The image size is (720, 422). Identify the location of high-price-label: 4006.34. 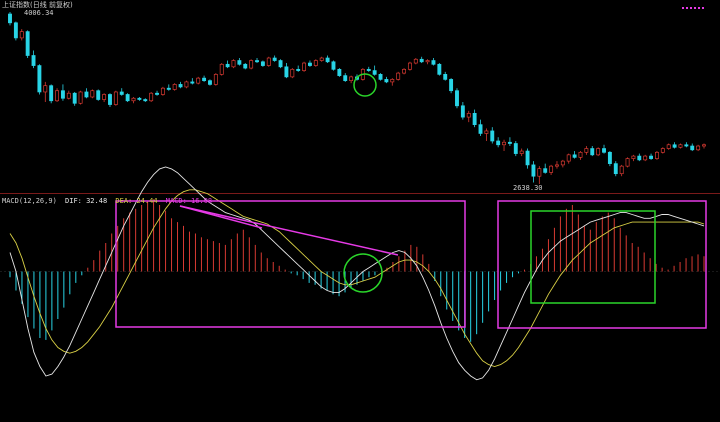
(39, 13).